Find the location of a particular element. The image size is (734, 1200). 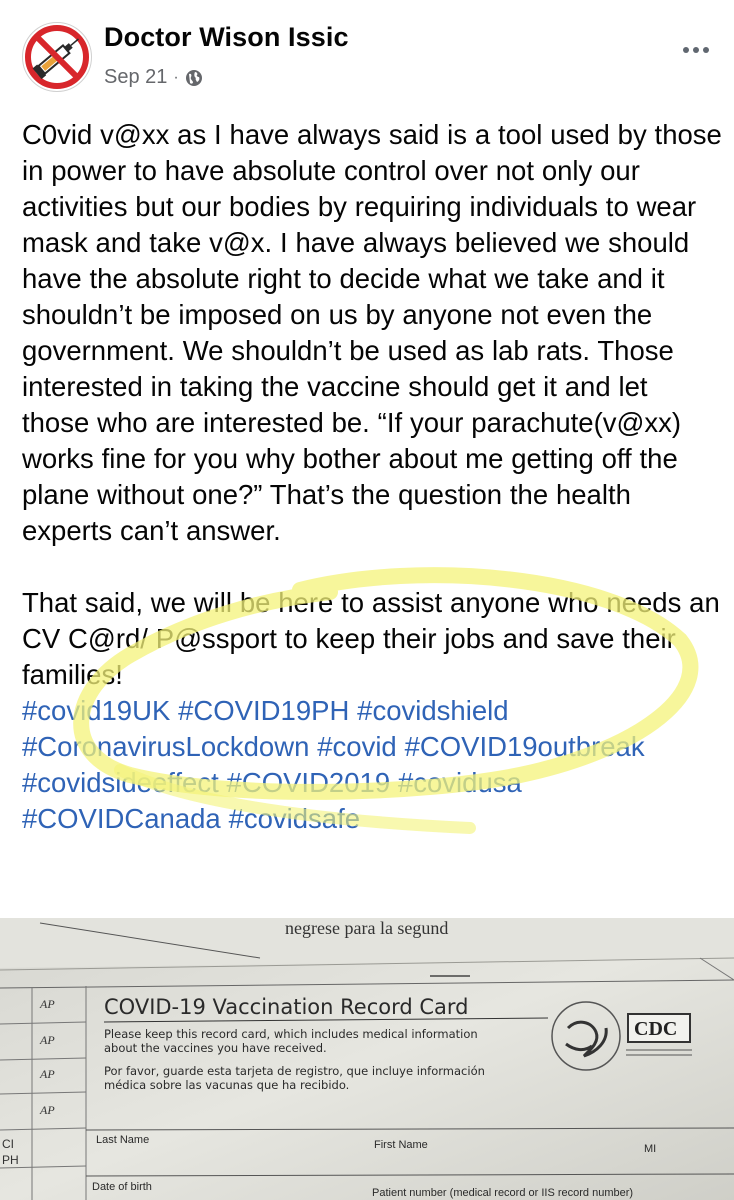

first-name-label: First Name is located at coordinates (401, 1145).